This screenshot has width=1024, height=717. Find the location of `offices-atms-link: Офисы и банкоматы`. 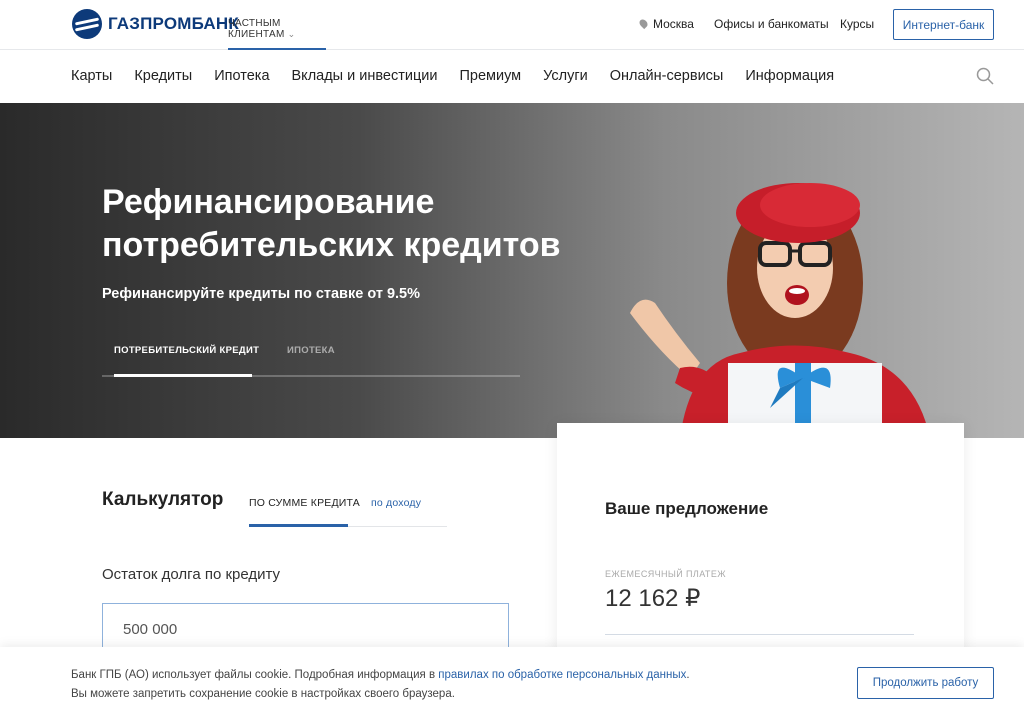

offices-atms-link: Офисы и банкоматы is located at coordinates (771, 24).